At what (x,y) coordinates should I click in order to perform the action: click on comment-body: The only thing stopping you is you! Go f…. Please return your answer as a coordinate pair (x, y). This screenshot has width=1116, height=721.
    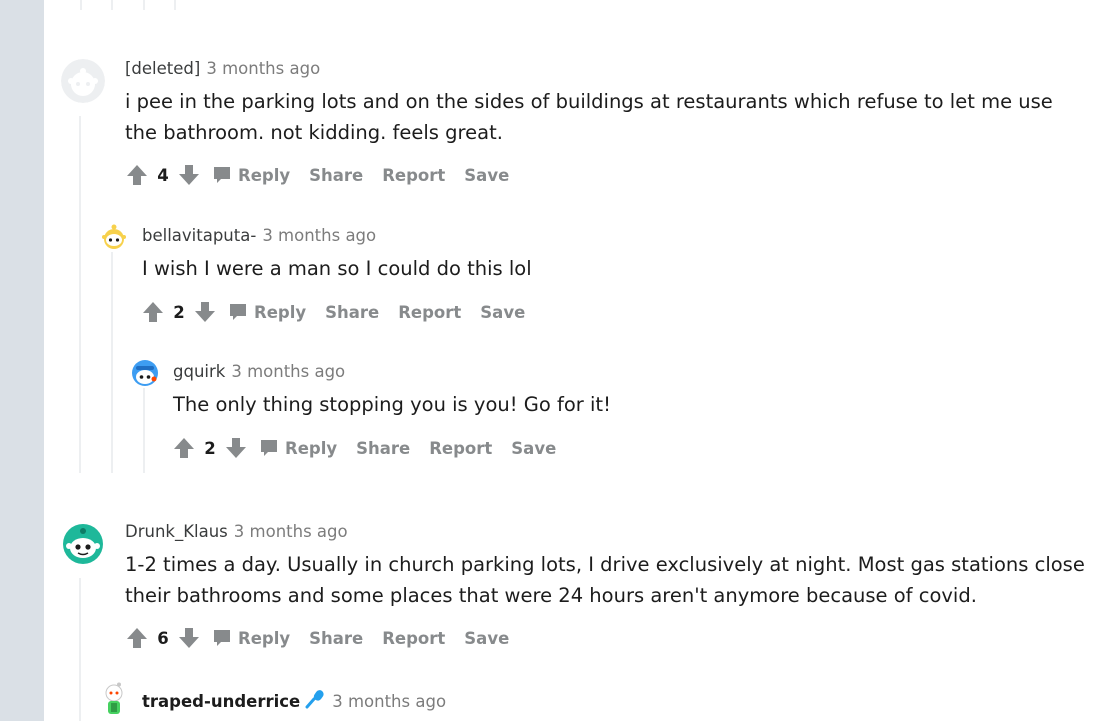
    Looking at the image, I should click on (392, 404).